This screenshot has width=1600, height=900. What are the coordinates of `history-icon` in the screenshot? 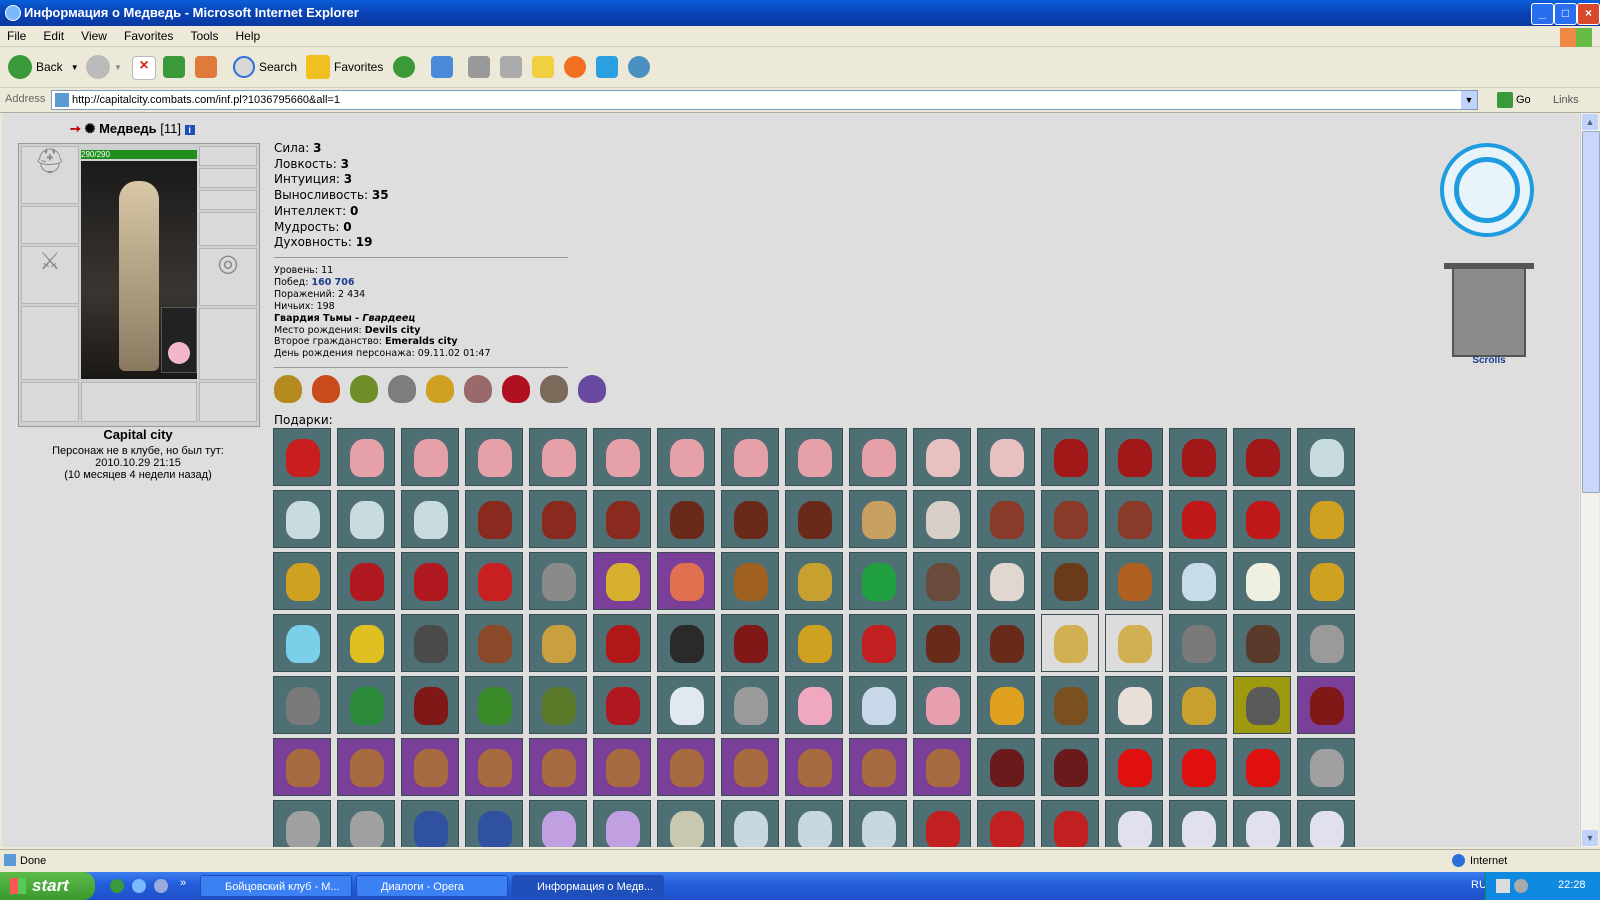 It's located at (404, 67).